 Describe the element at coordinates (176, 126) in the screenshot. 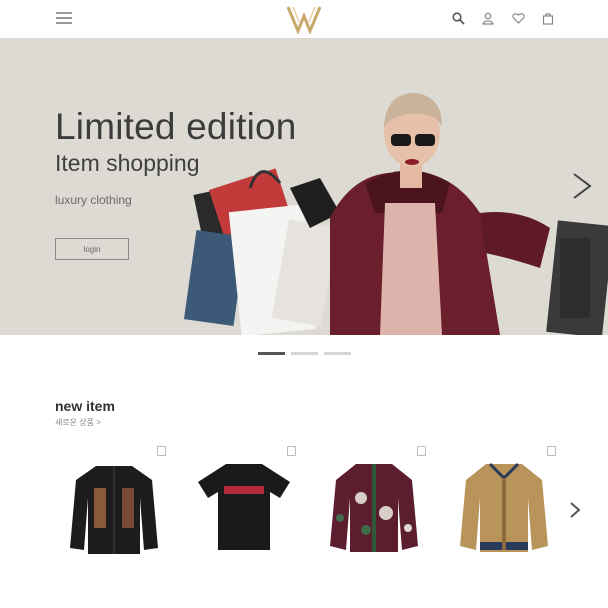

I see `hero-title: Limited edition` at that location.